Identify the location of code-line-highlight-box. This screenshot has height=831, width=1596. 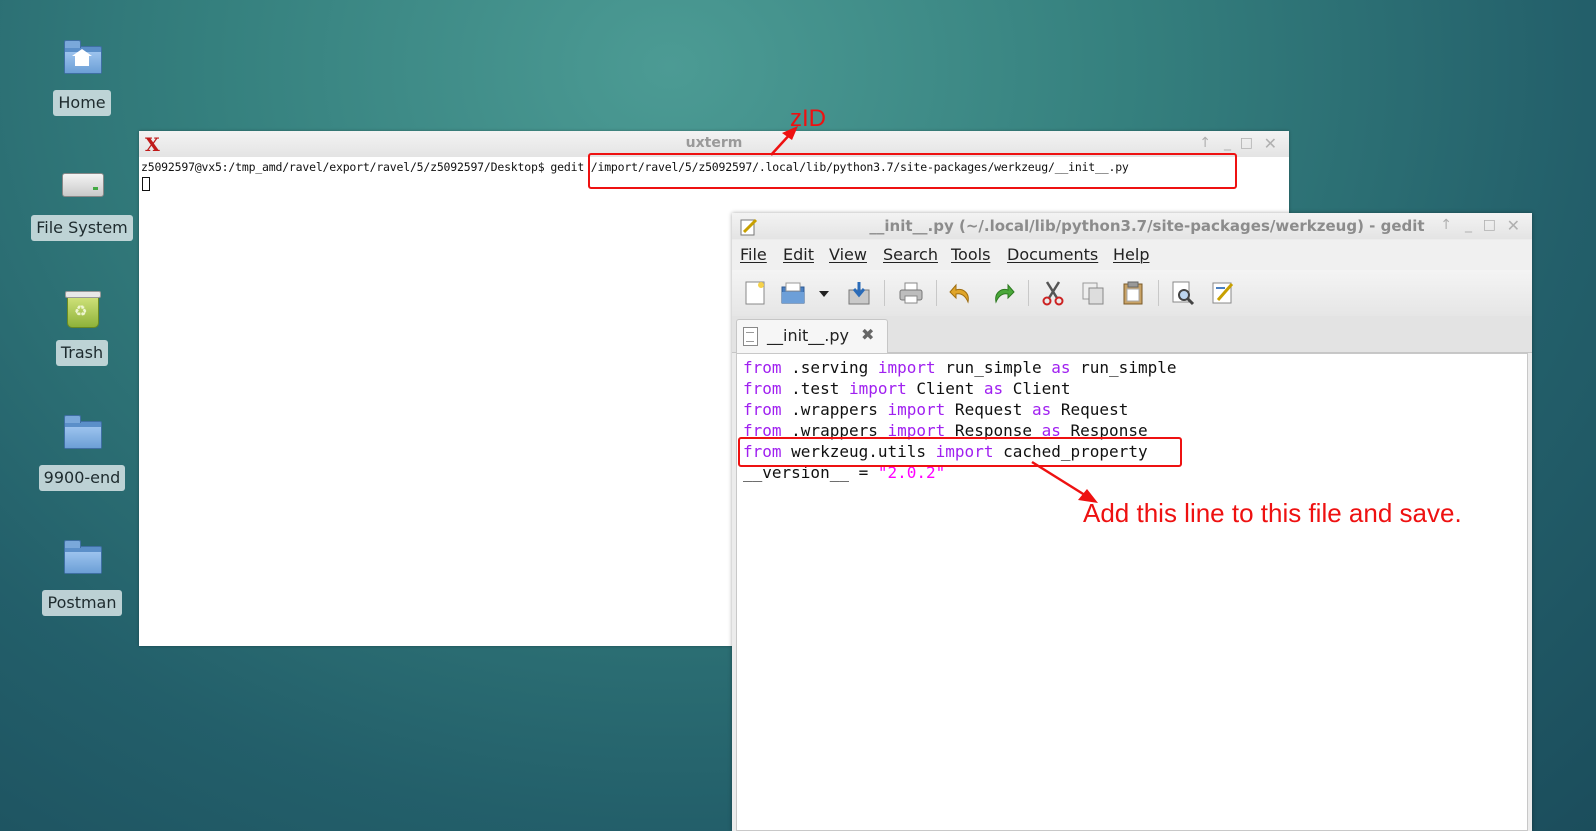
(960, 452).